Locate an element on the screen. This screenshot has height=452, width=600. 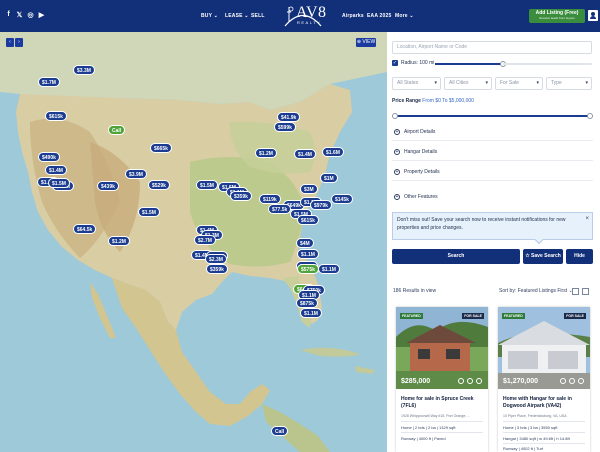
map-price-marker: $64.5k is located at coordinates (85, 229).